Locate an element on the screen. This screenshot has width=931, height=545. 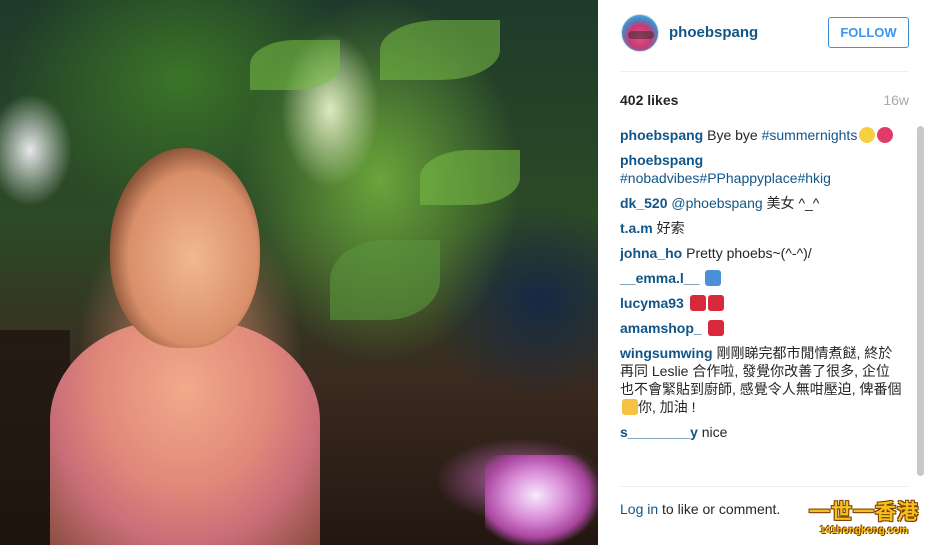
comment-username: dk_520 is located at coordinates (643, 203).